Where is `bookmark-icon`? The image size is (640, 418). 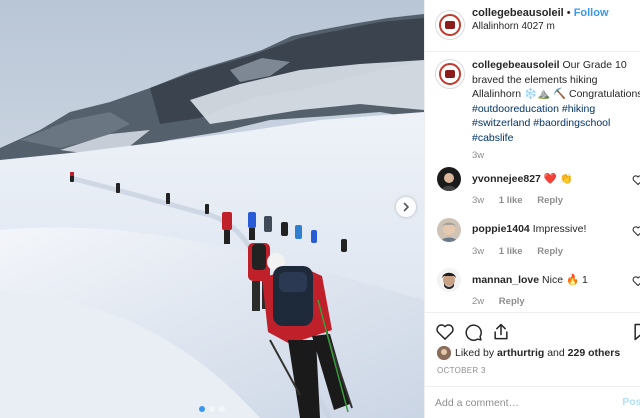 bookmark-icon is located at coordinates (635, 332).